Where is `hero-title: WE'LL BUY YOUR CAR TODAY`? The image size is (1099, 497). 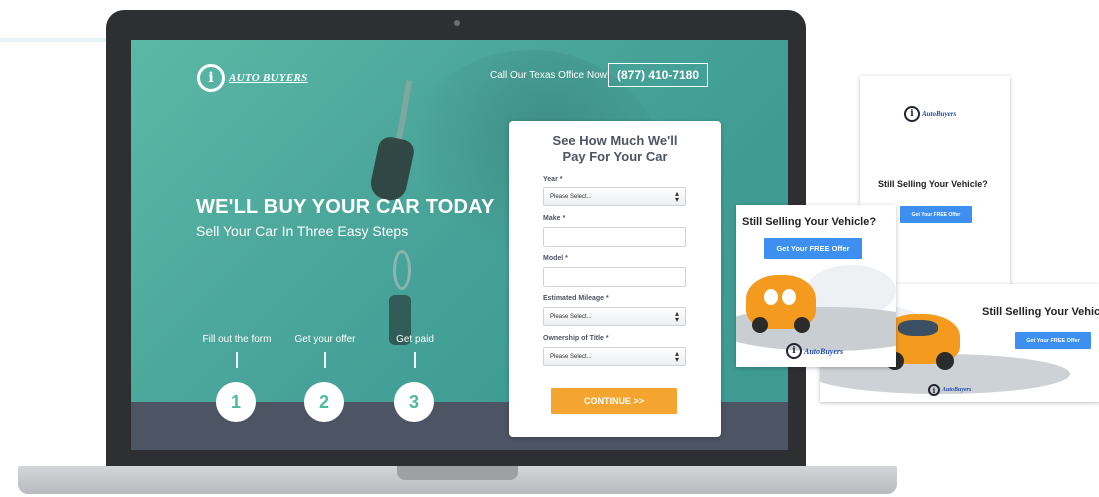
hero-title: WE'LL BUY YOUR CAR TODAY is located at coordinates (345, 207).